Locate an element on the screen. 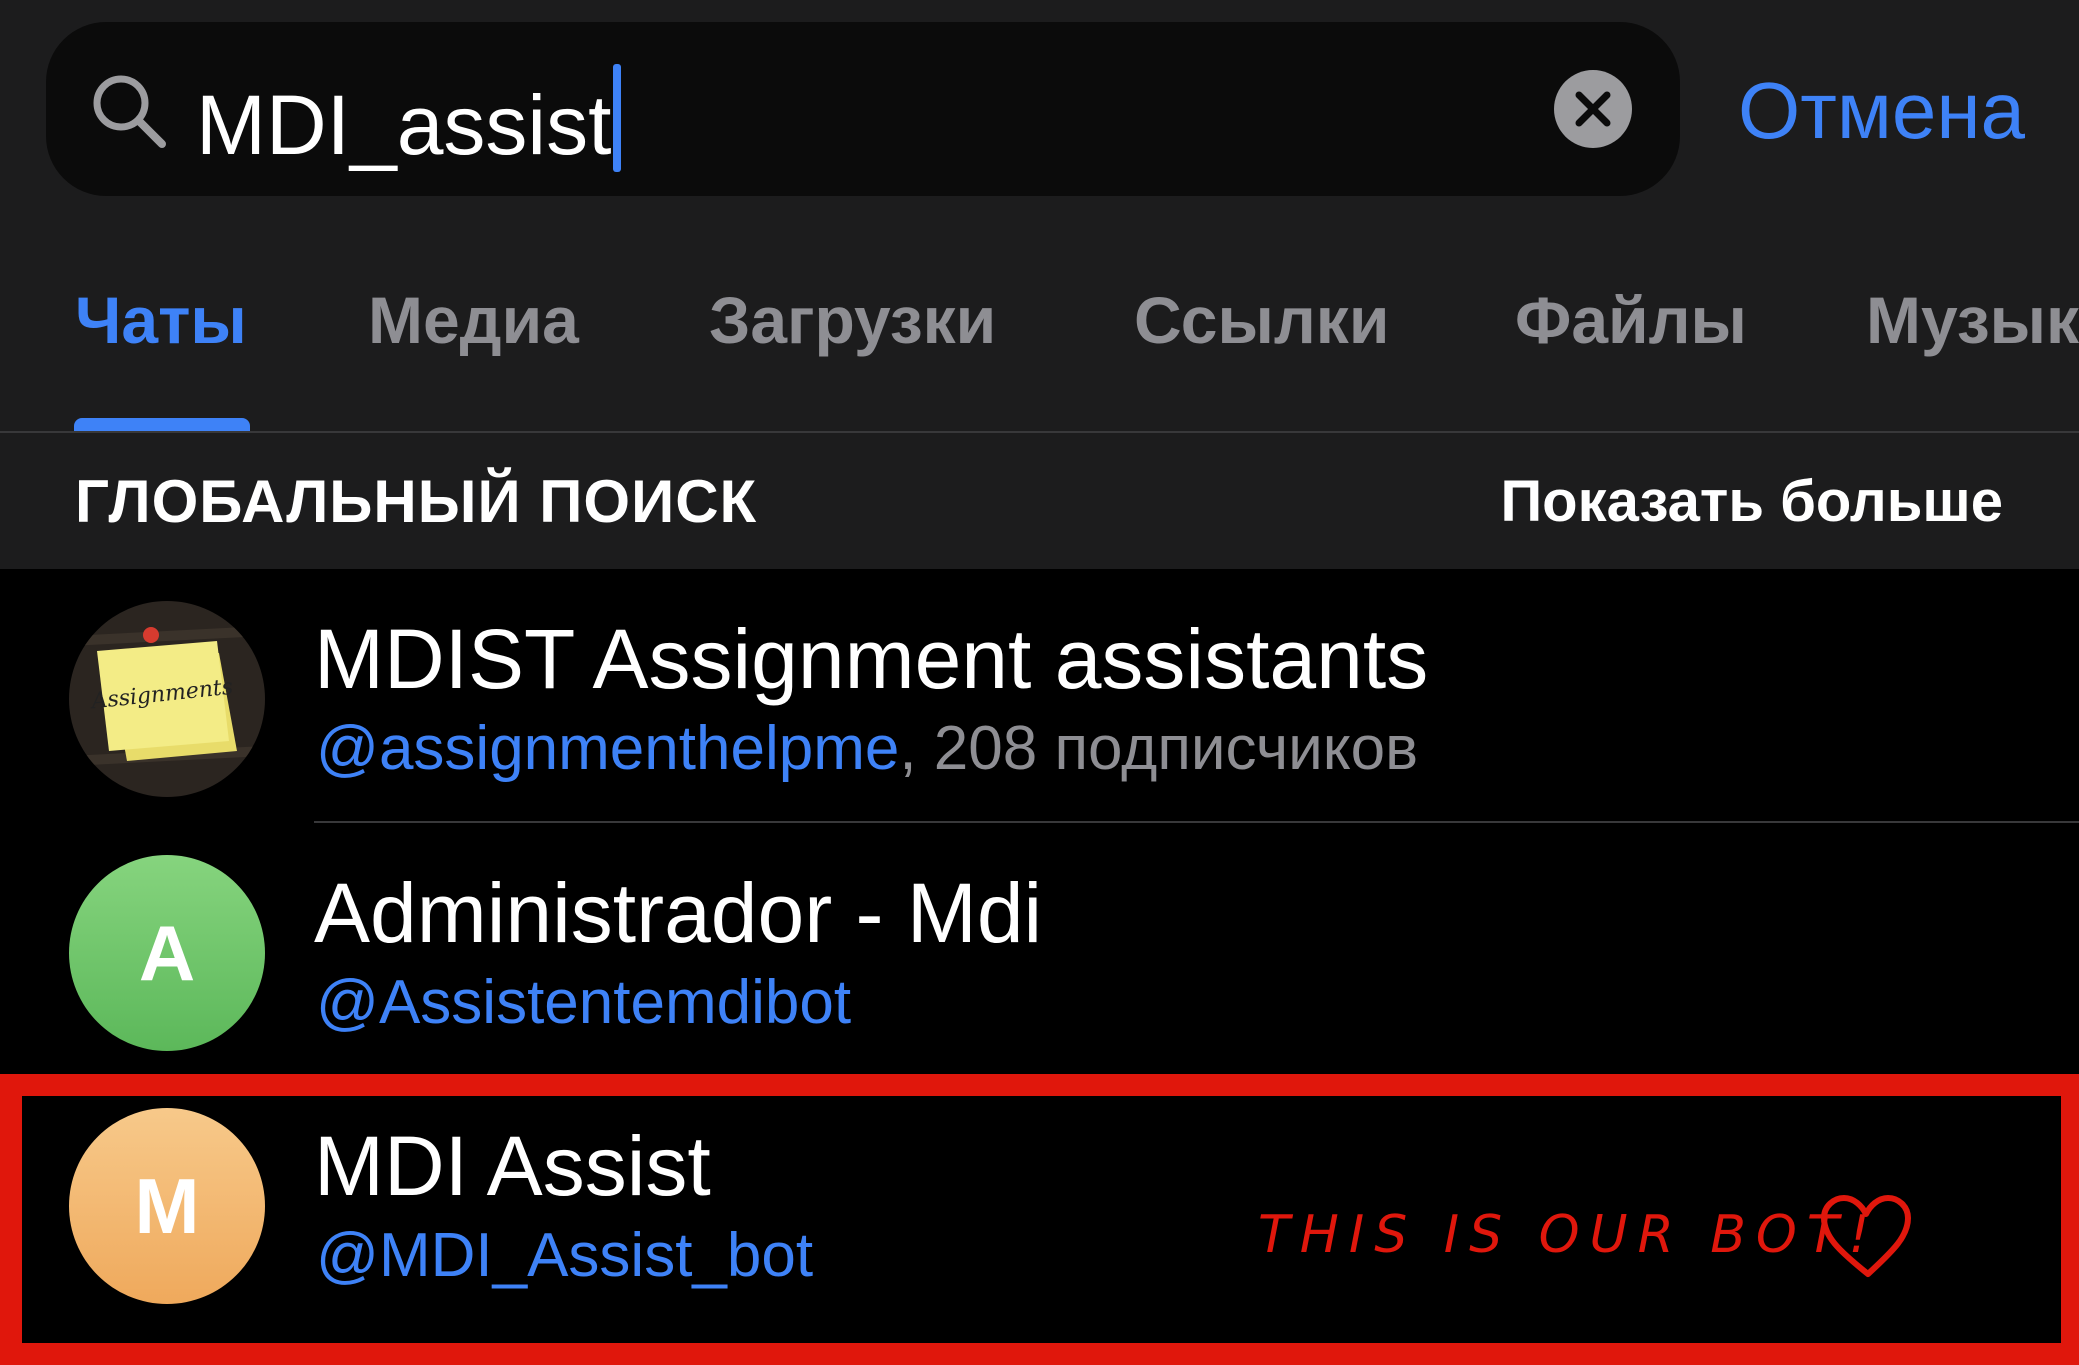 This screenshot has width=2079, height=1365. sticky-note-avatar-icon: Assignments is located at coordinates (167, 699).